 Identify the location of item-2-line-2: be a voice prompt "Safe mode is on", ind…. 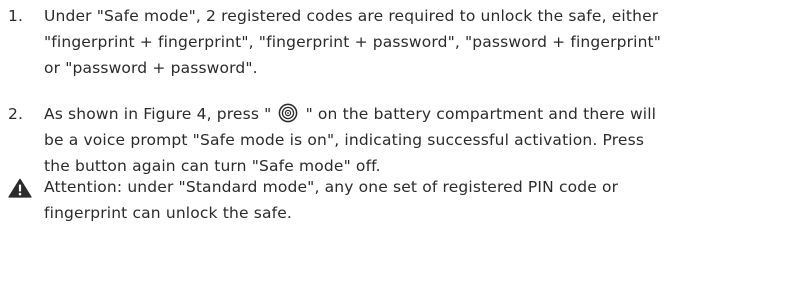
(344, 140).